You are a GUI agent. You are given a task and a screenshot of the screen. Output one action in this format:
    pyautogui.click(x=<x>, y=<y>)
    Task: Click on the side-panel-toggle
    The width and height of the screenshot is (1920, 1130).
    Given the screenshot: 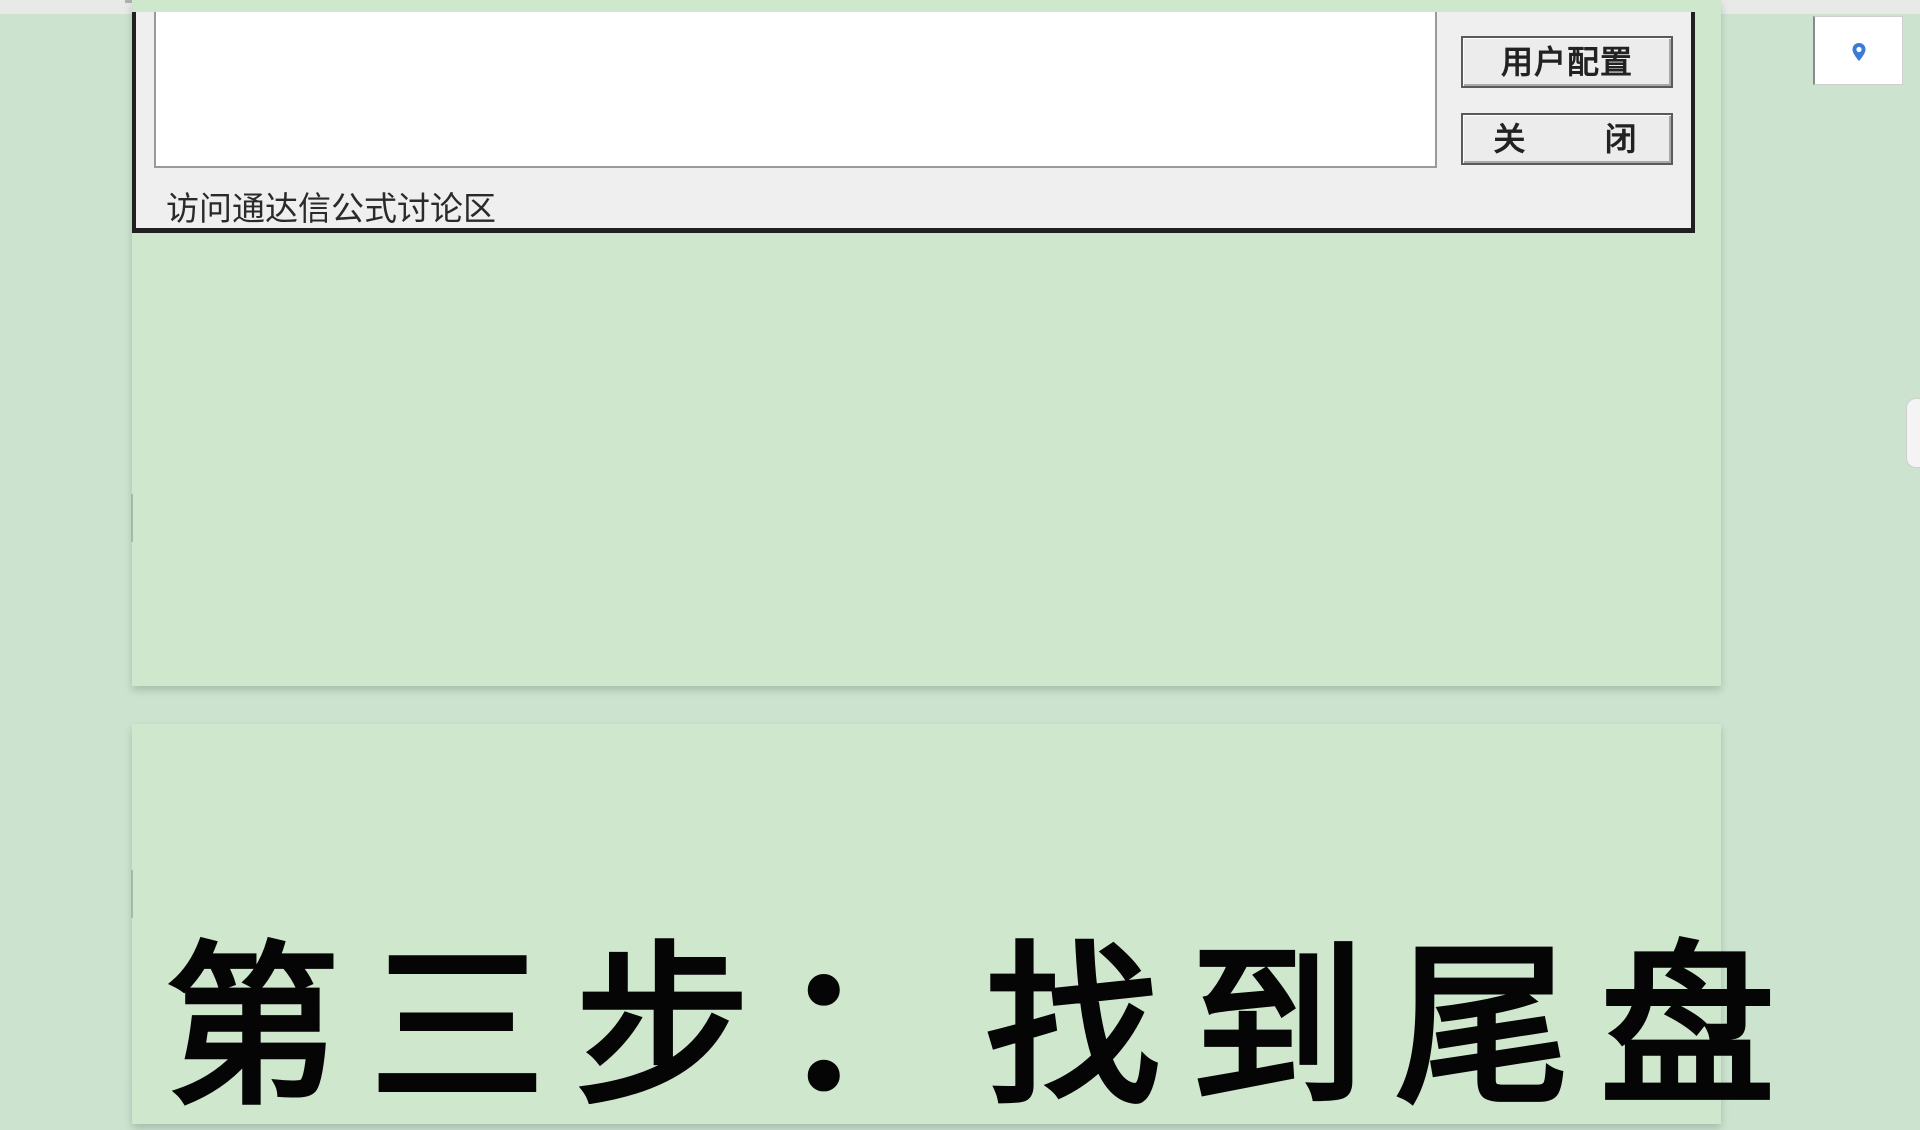 What is the action you would take?
    pyautogui.click(x=1913, y=433)
    